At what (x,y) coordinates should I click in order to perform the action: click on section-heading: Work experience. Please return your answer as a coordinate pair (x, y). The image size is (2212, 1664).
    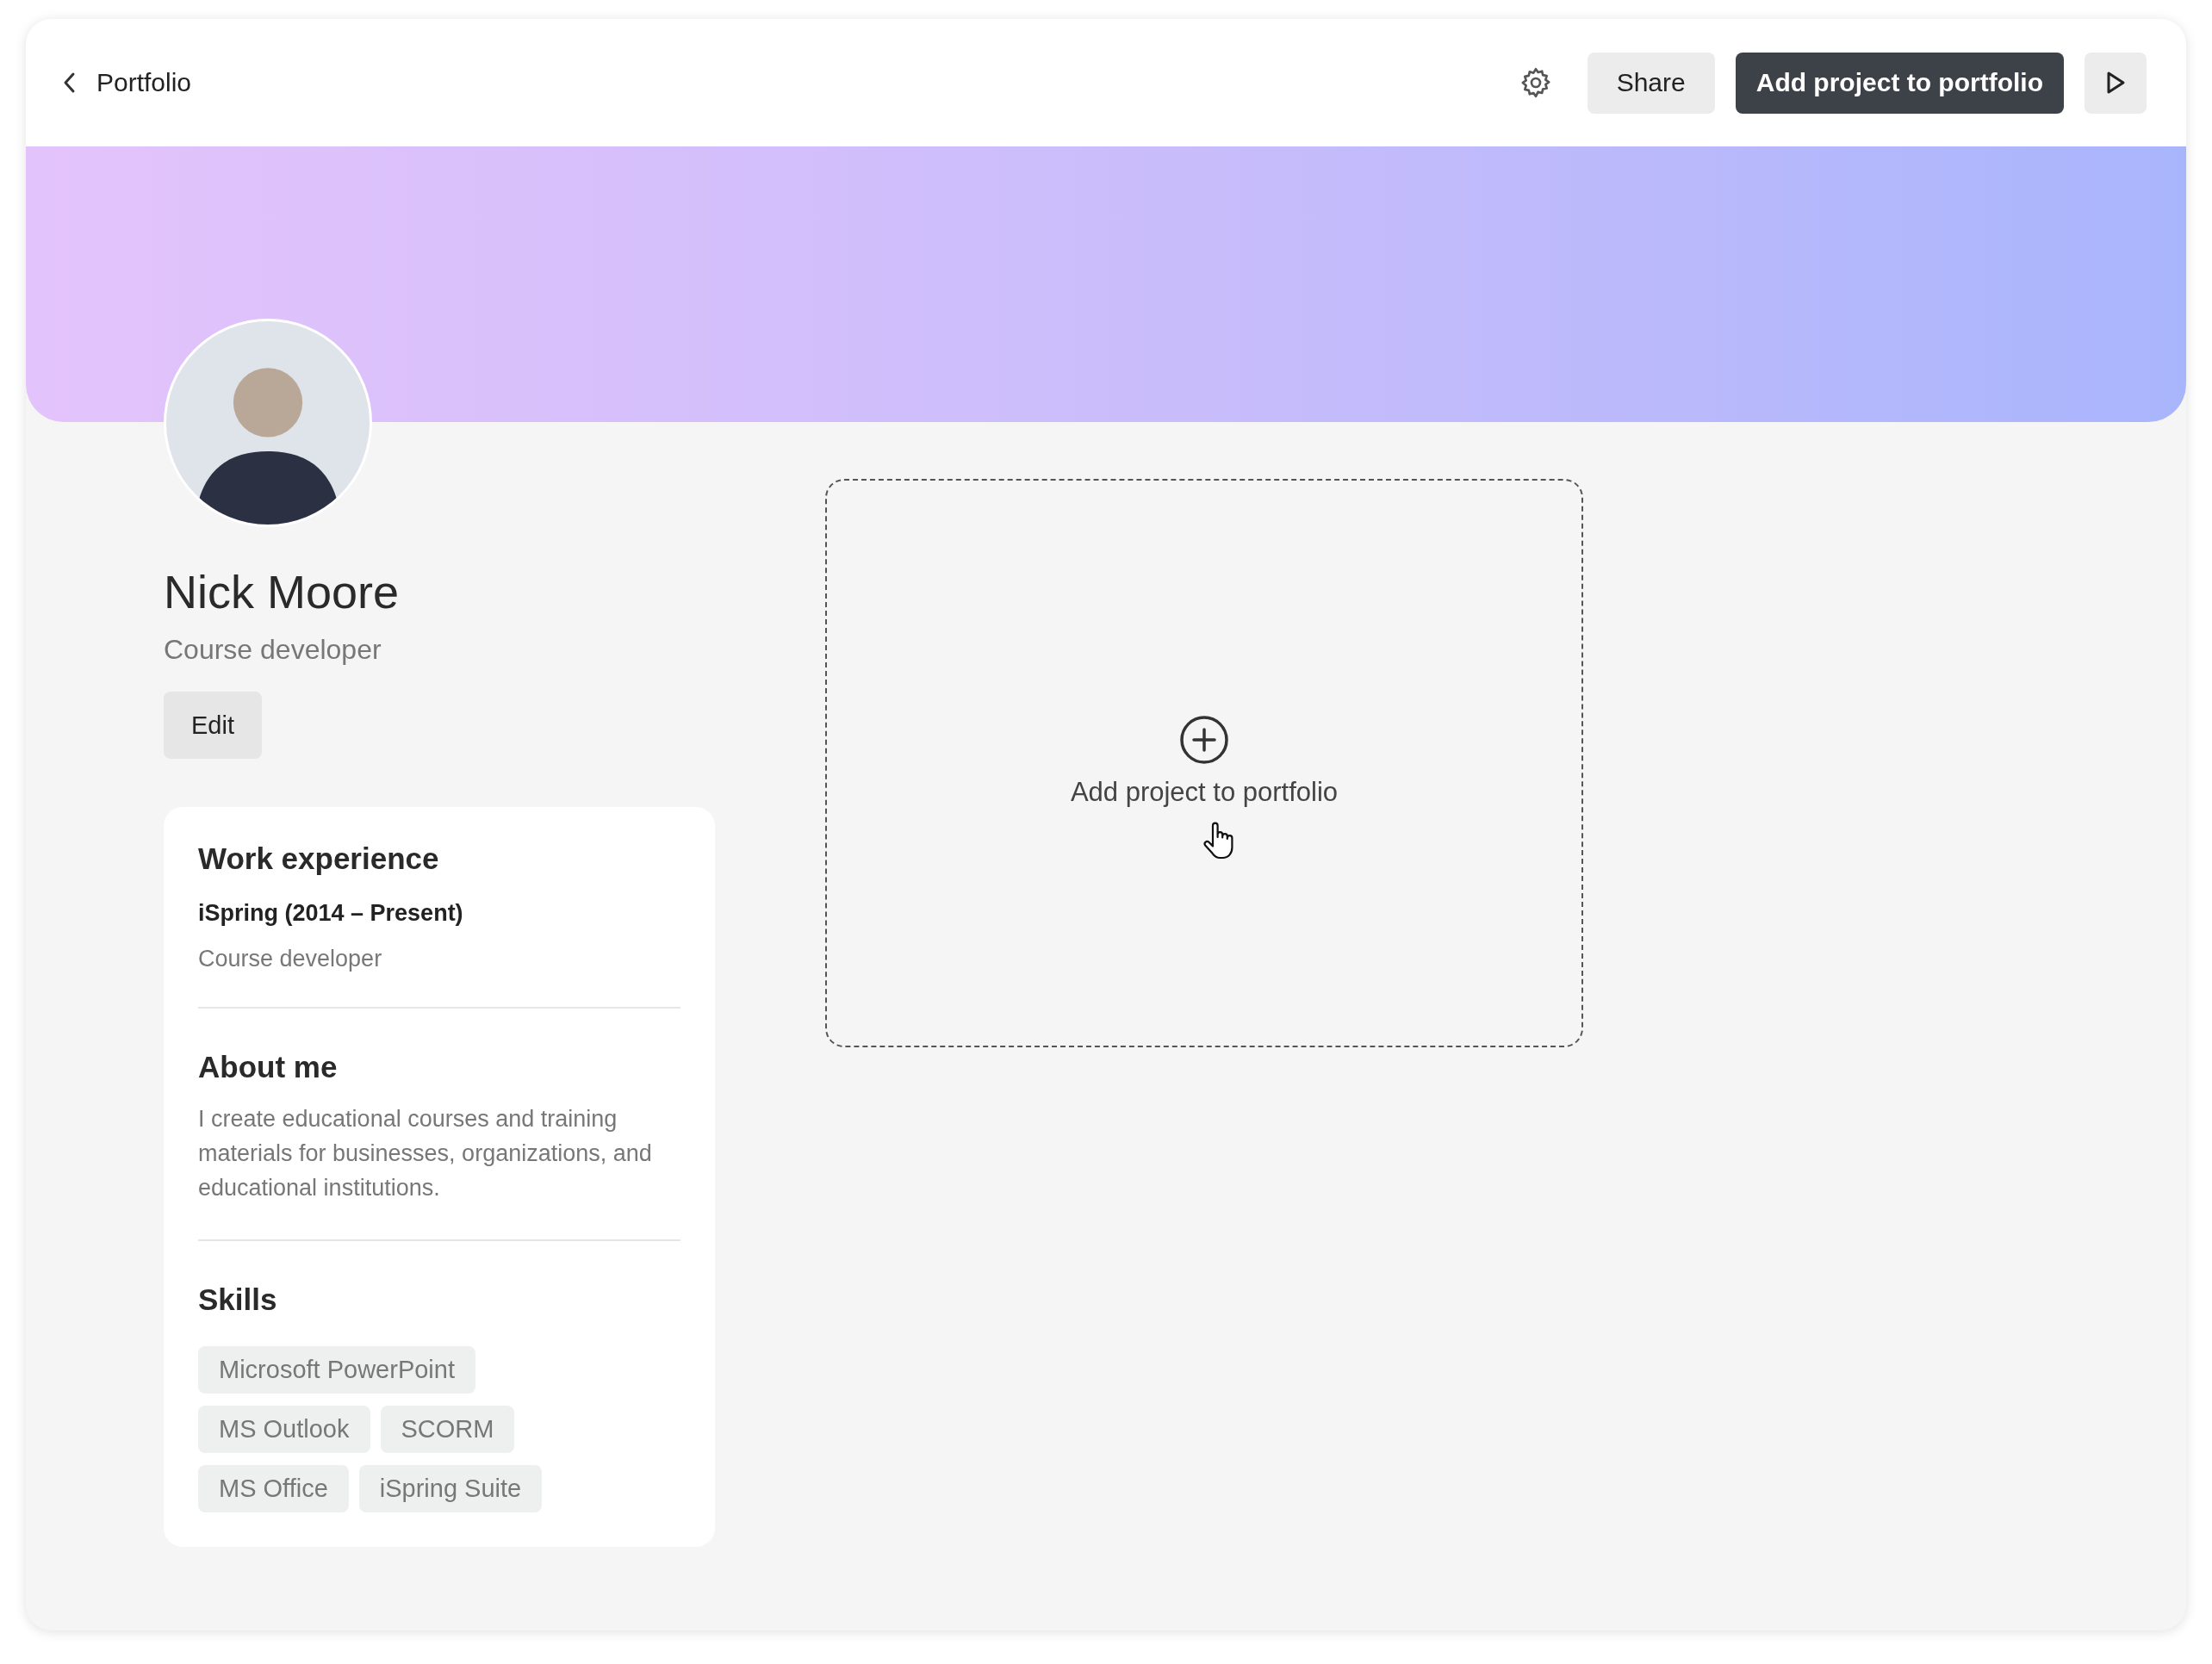
    Looking at the image, I should click on (319, 858).